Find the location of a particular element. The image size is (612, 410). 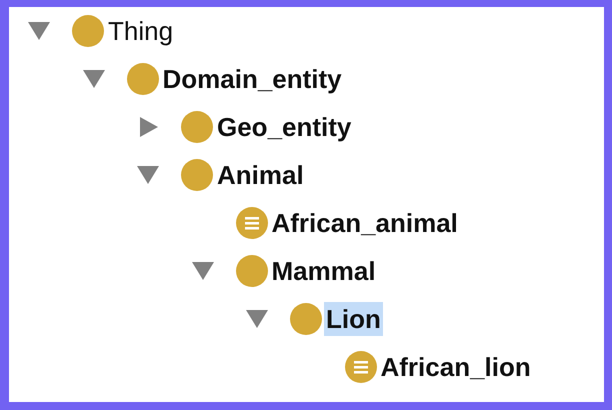

tree-item-label: Domain_entity is located at coordinates (252, 79).